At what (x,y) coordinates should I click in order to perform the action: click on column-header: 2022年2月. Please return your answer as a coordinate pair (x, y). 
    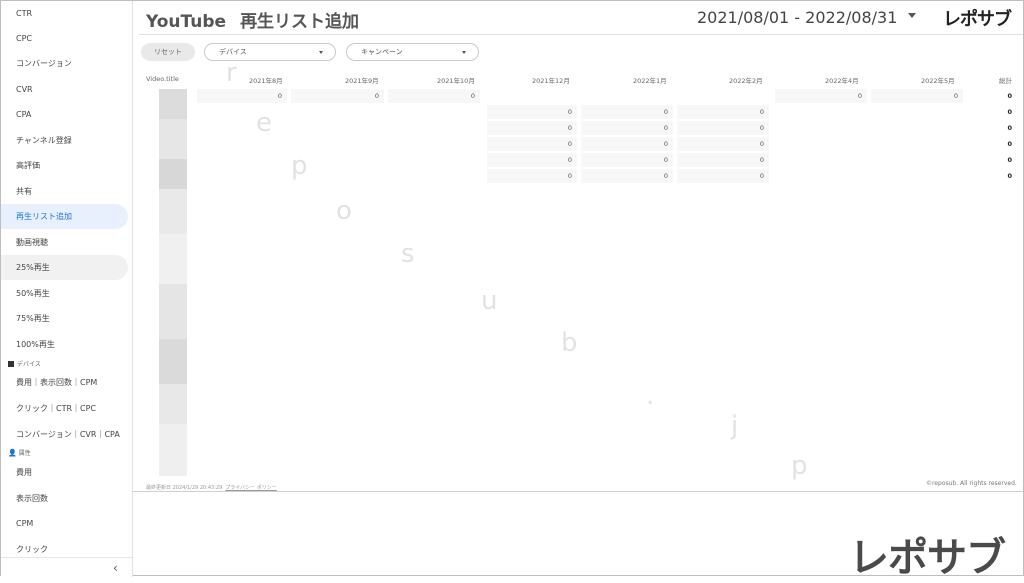
    Looking at the image, I should click on (746, 80).